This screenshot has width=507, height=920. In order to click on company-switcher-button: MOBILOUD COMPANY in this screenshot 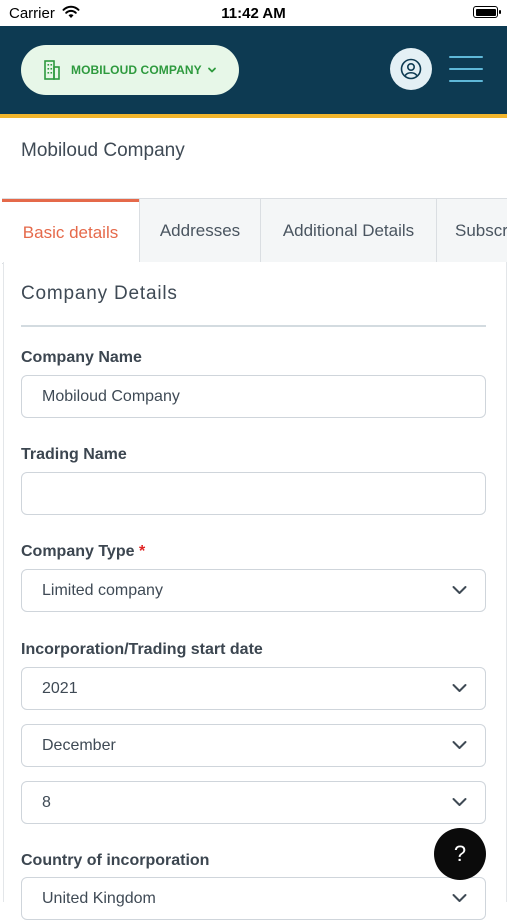, I will do `click(130, 70)`.